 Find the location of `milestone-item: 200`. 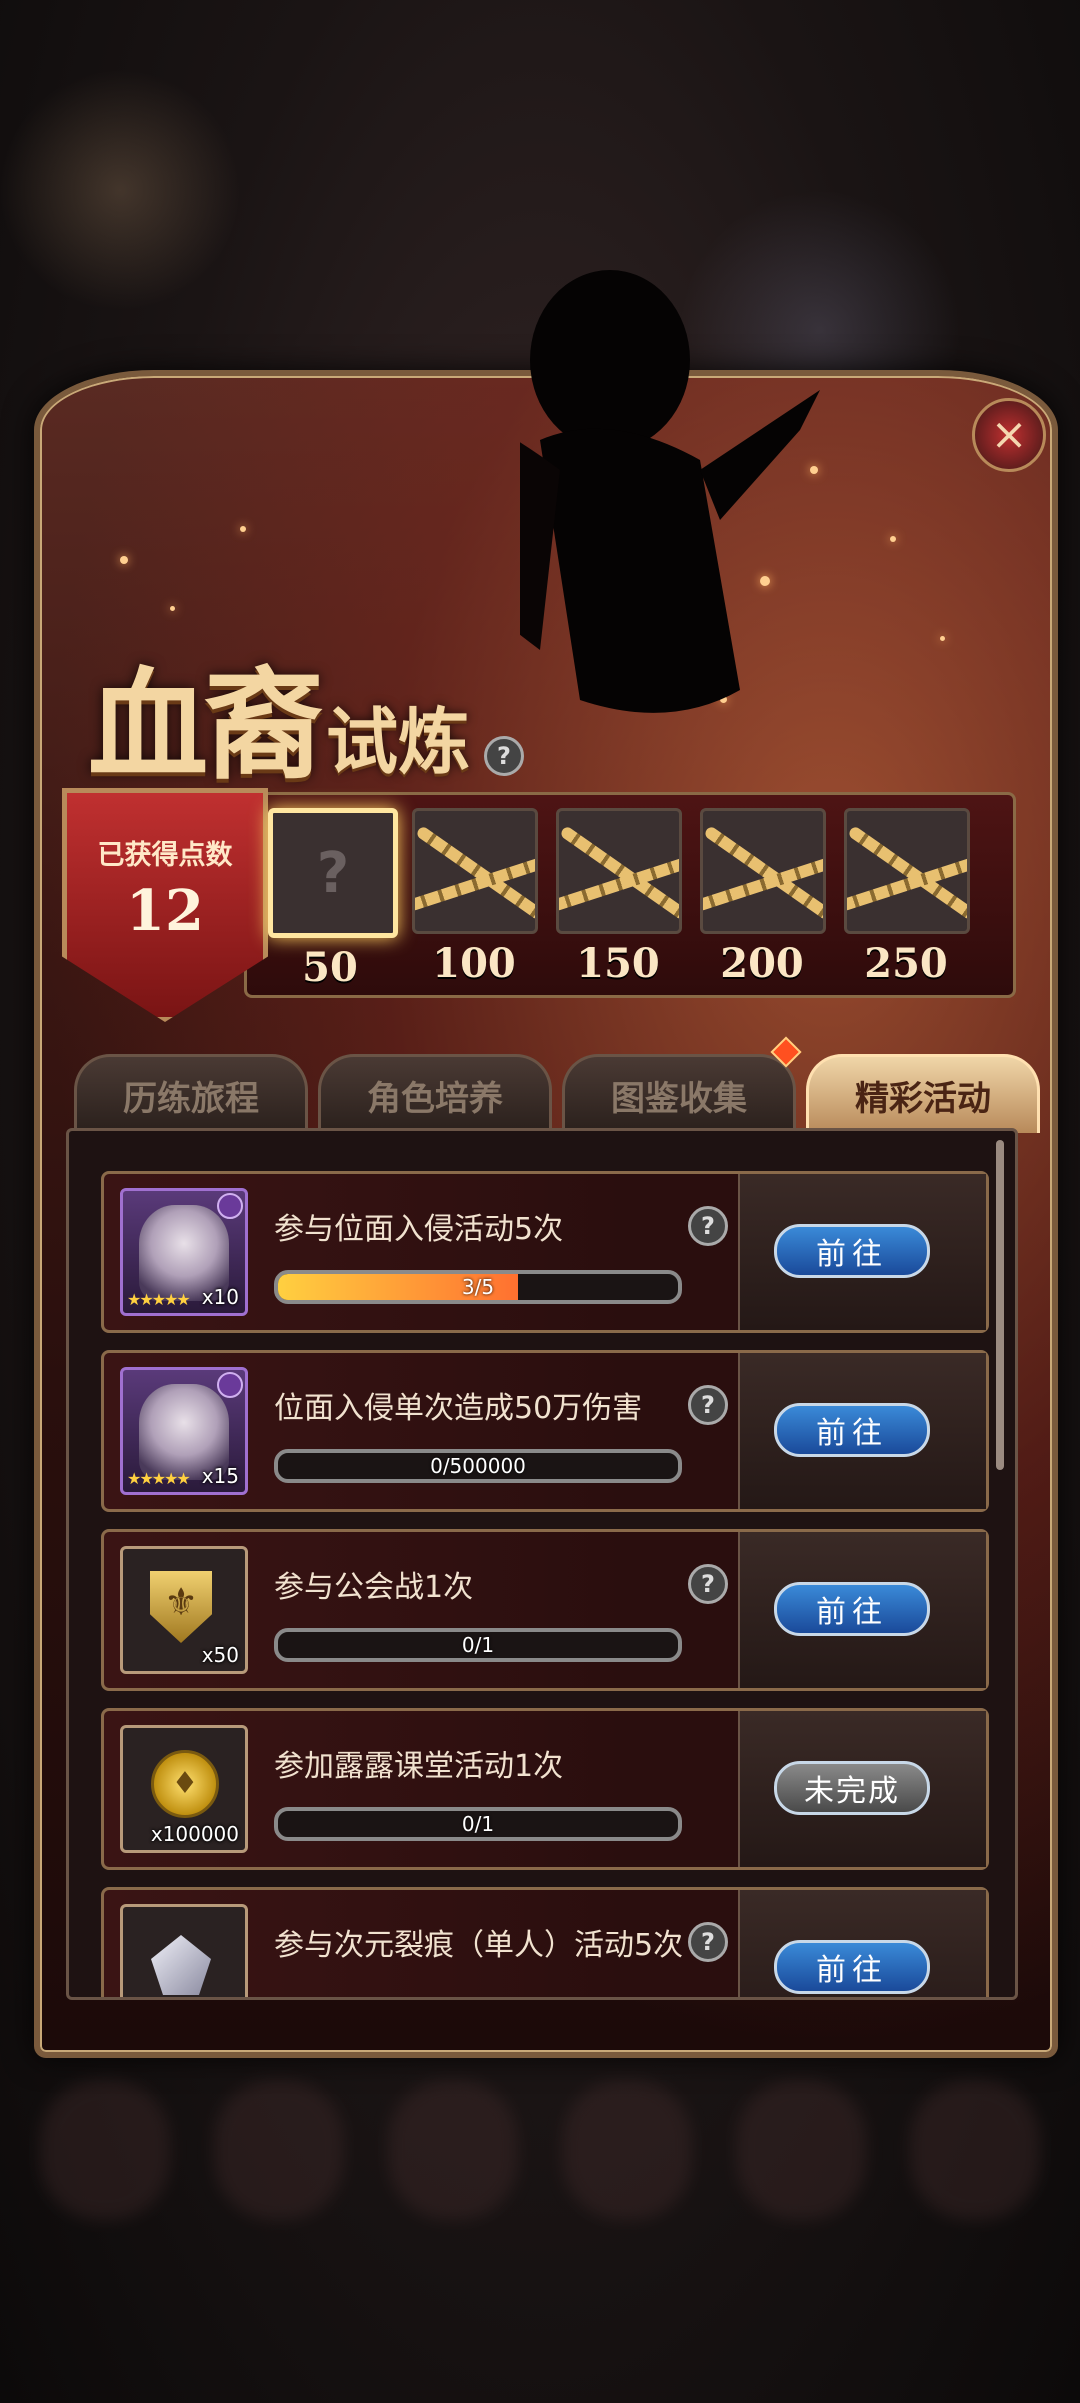

milestone-item: 200 is located at coordinates (763, 899).